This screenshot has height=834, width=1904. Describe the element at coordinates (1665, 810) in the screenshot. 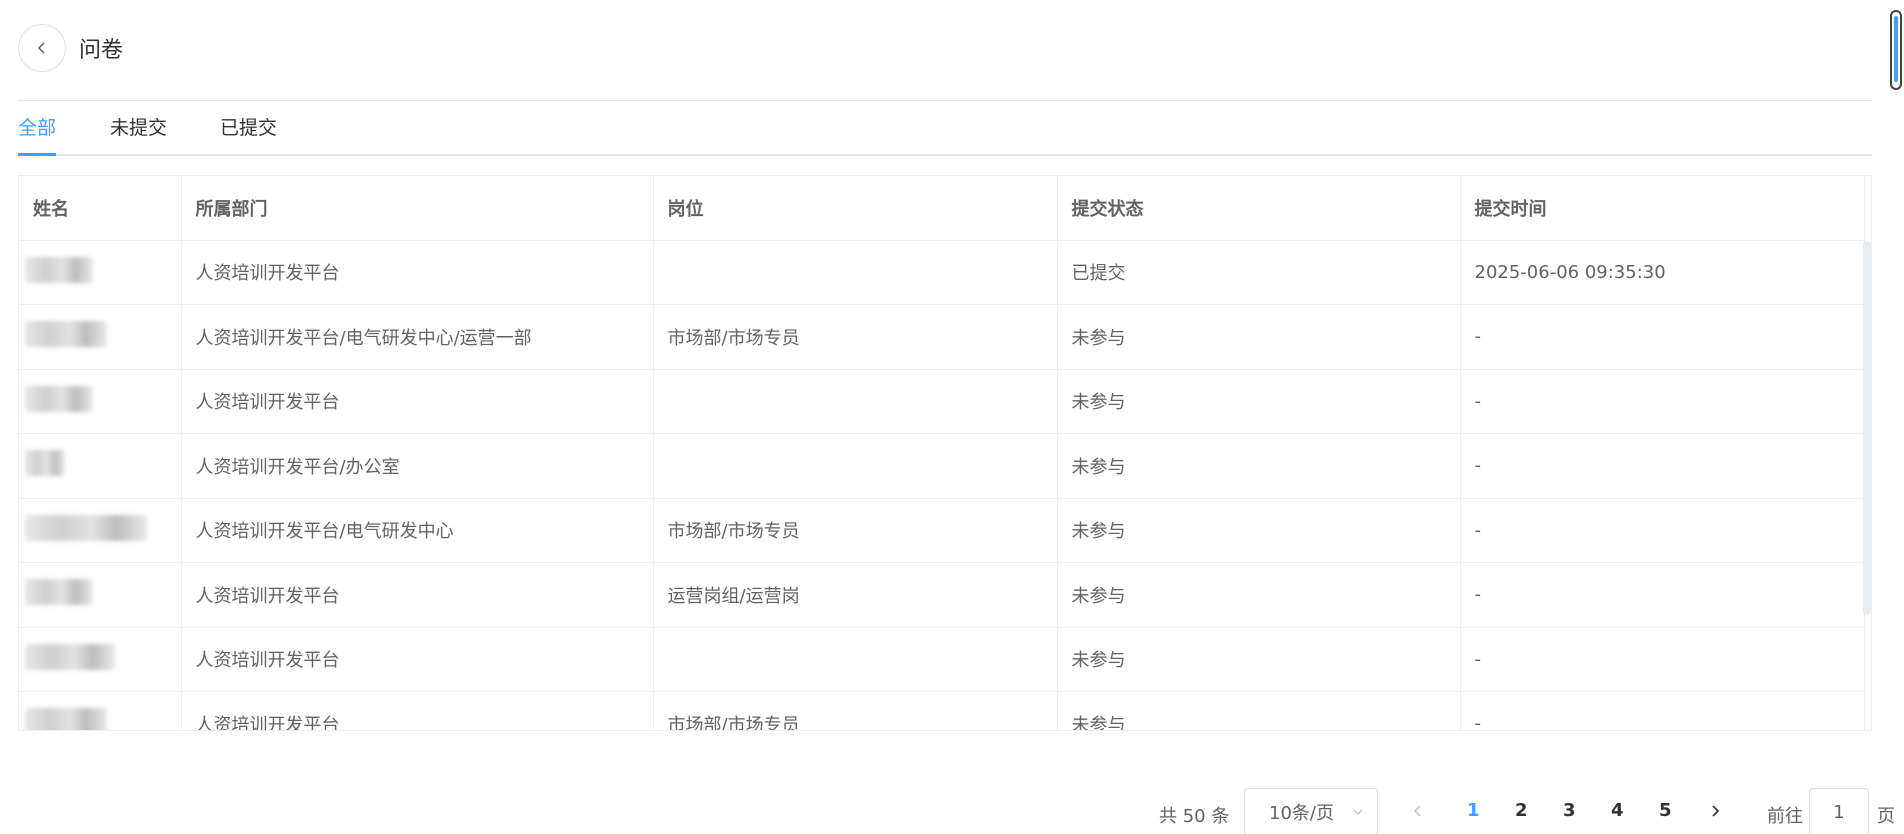

I see `page-button-5: 5` at that location.